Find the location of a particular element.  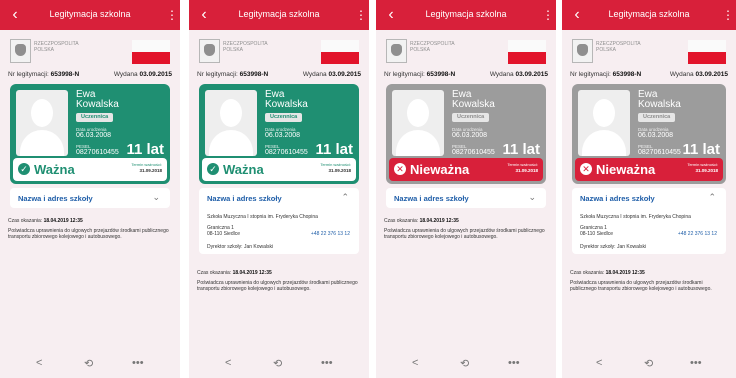

presentation-time-value: 18.04.2019 12:35 is located at coordinates (439, 221).